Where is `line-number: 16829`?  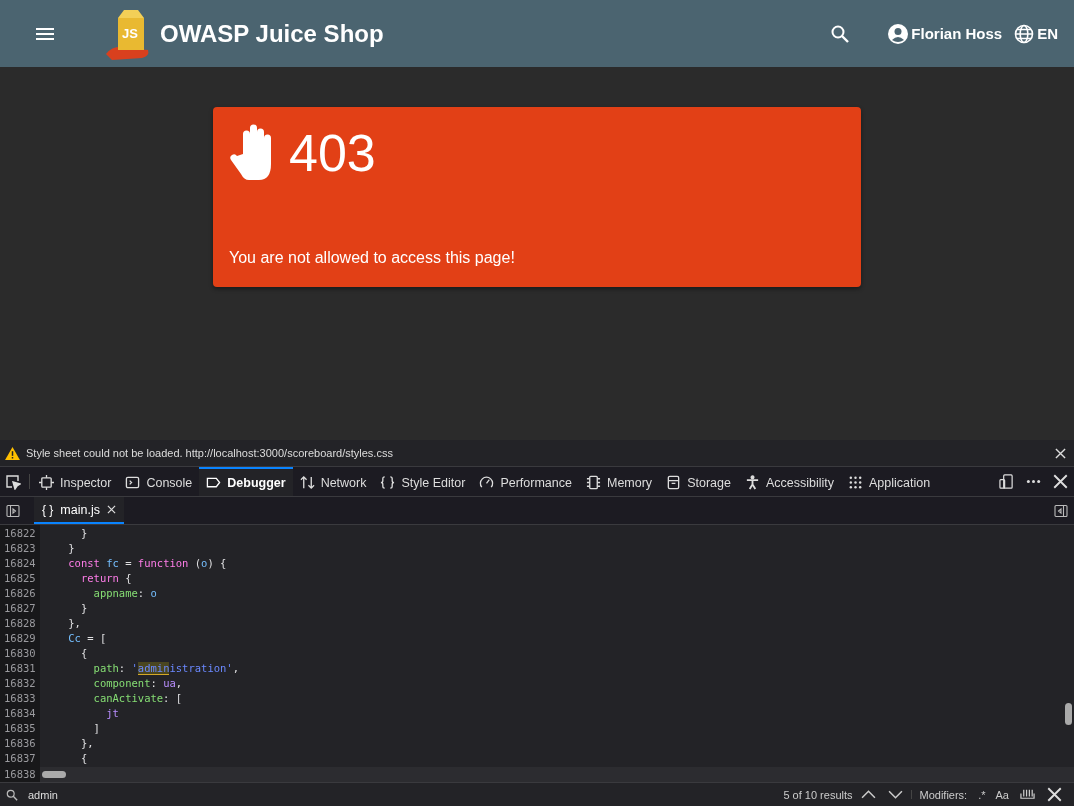
line-number: 16829 is located at coordinates (20, 638).